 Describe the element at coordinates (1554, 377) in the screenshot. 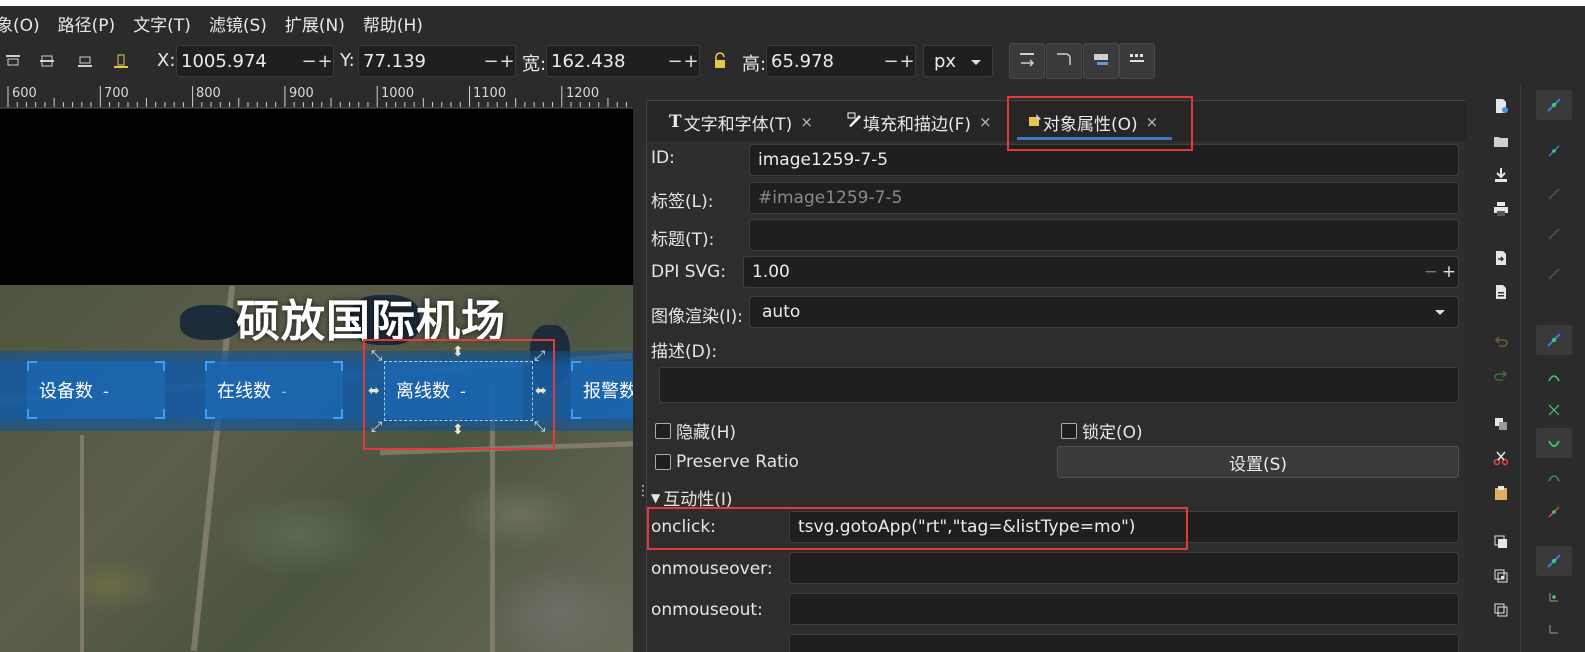

I see `snap-path-icon` at that location.